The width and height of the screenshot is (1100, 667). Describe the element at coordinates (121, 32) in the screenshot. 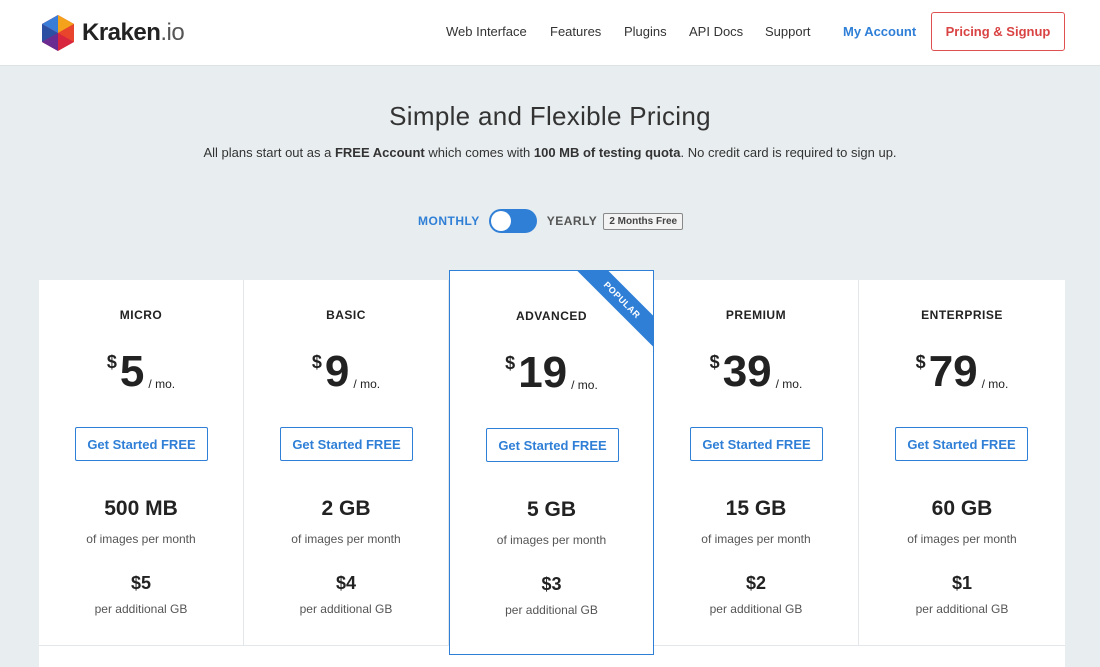

I see `brand-name: Kraken` at that location.